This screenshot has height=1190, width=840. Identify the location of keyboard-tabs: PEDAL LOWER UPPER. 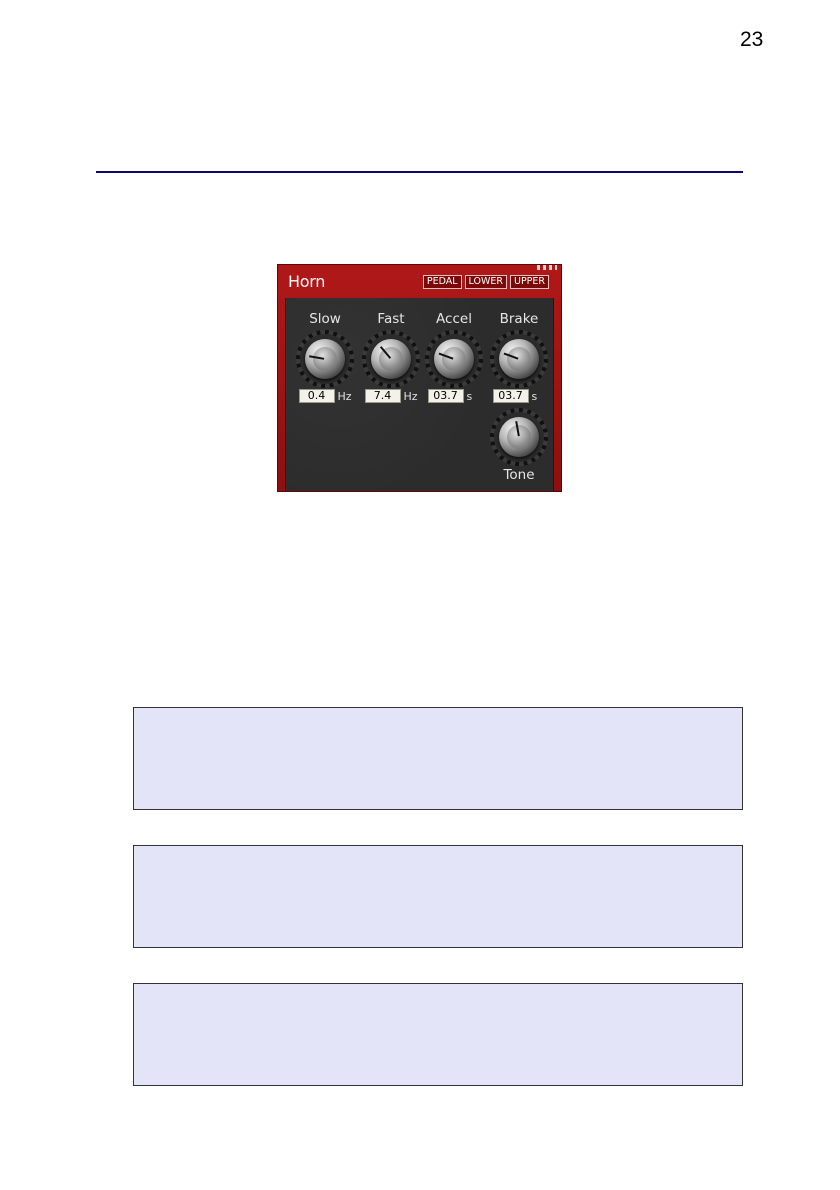
(485, 282).